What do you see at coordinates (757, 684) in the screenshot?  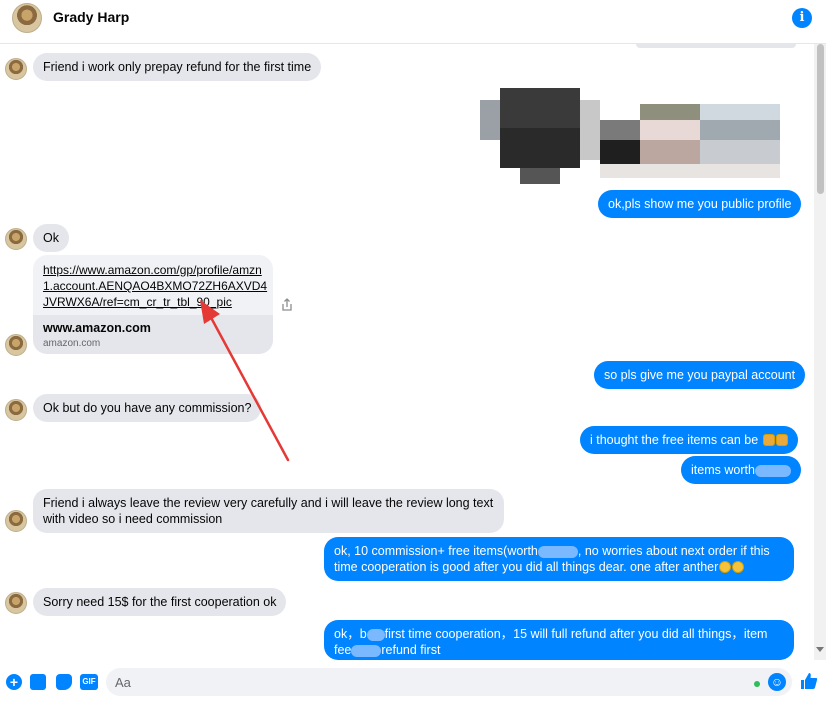 I see `online-dot` at bounding box center [757, 684].